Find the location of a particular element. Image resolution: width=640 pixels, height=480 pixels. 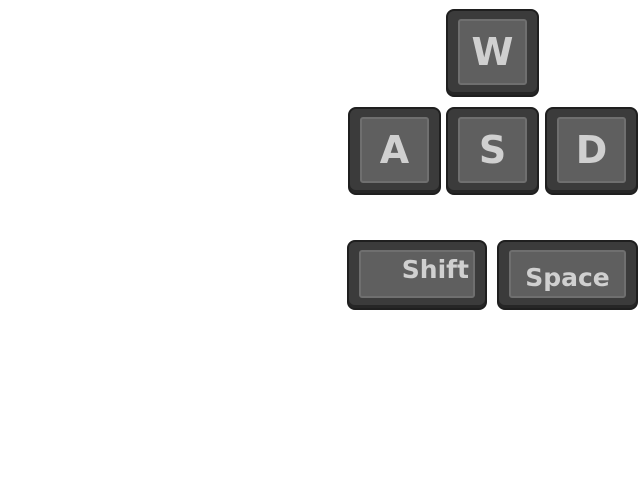

key-w: W is located at coordinates (492, 53).